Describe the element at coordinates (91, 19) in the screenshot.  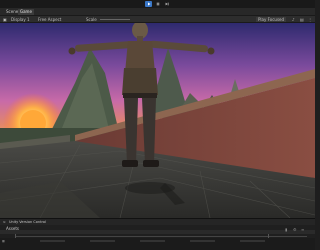
I see `scale-label: Scale` at that location.